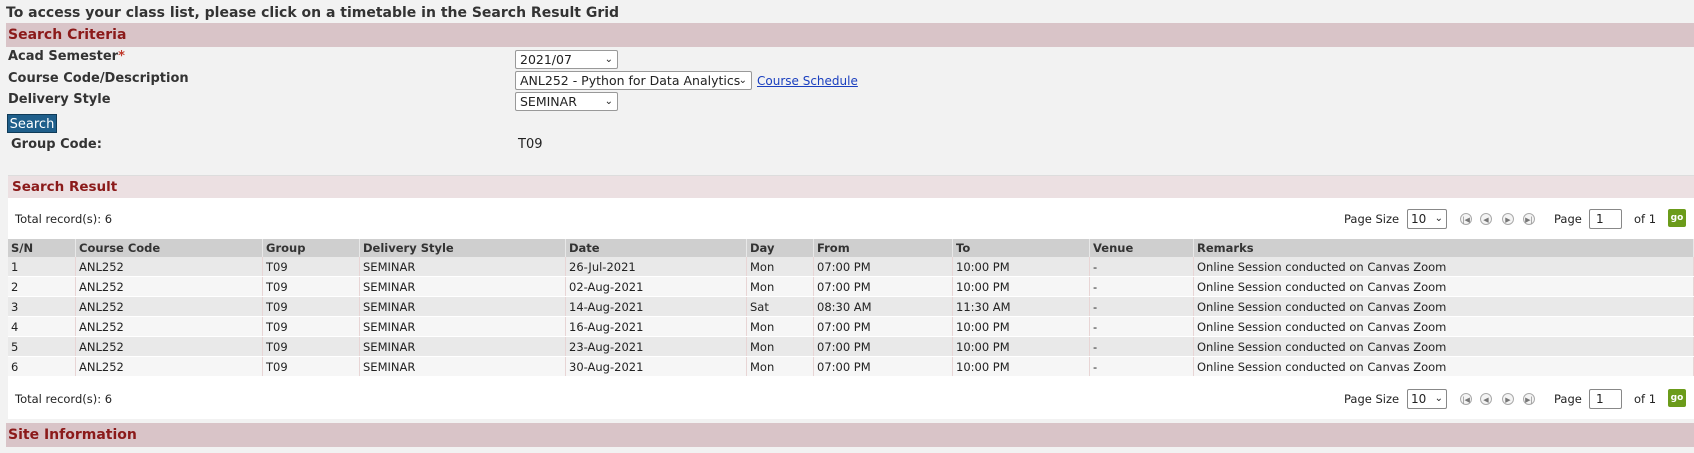 The width and height of the screenshot is (1694, 453). Describe the element at coordinates (311, 248) in the screenshot. I see `col-group: Group` at that location.